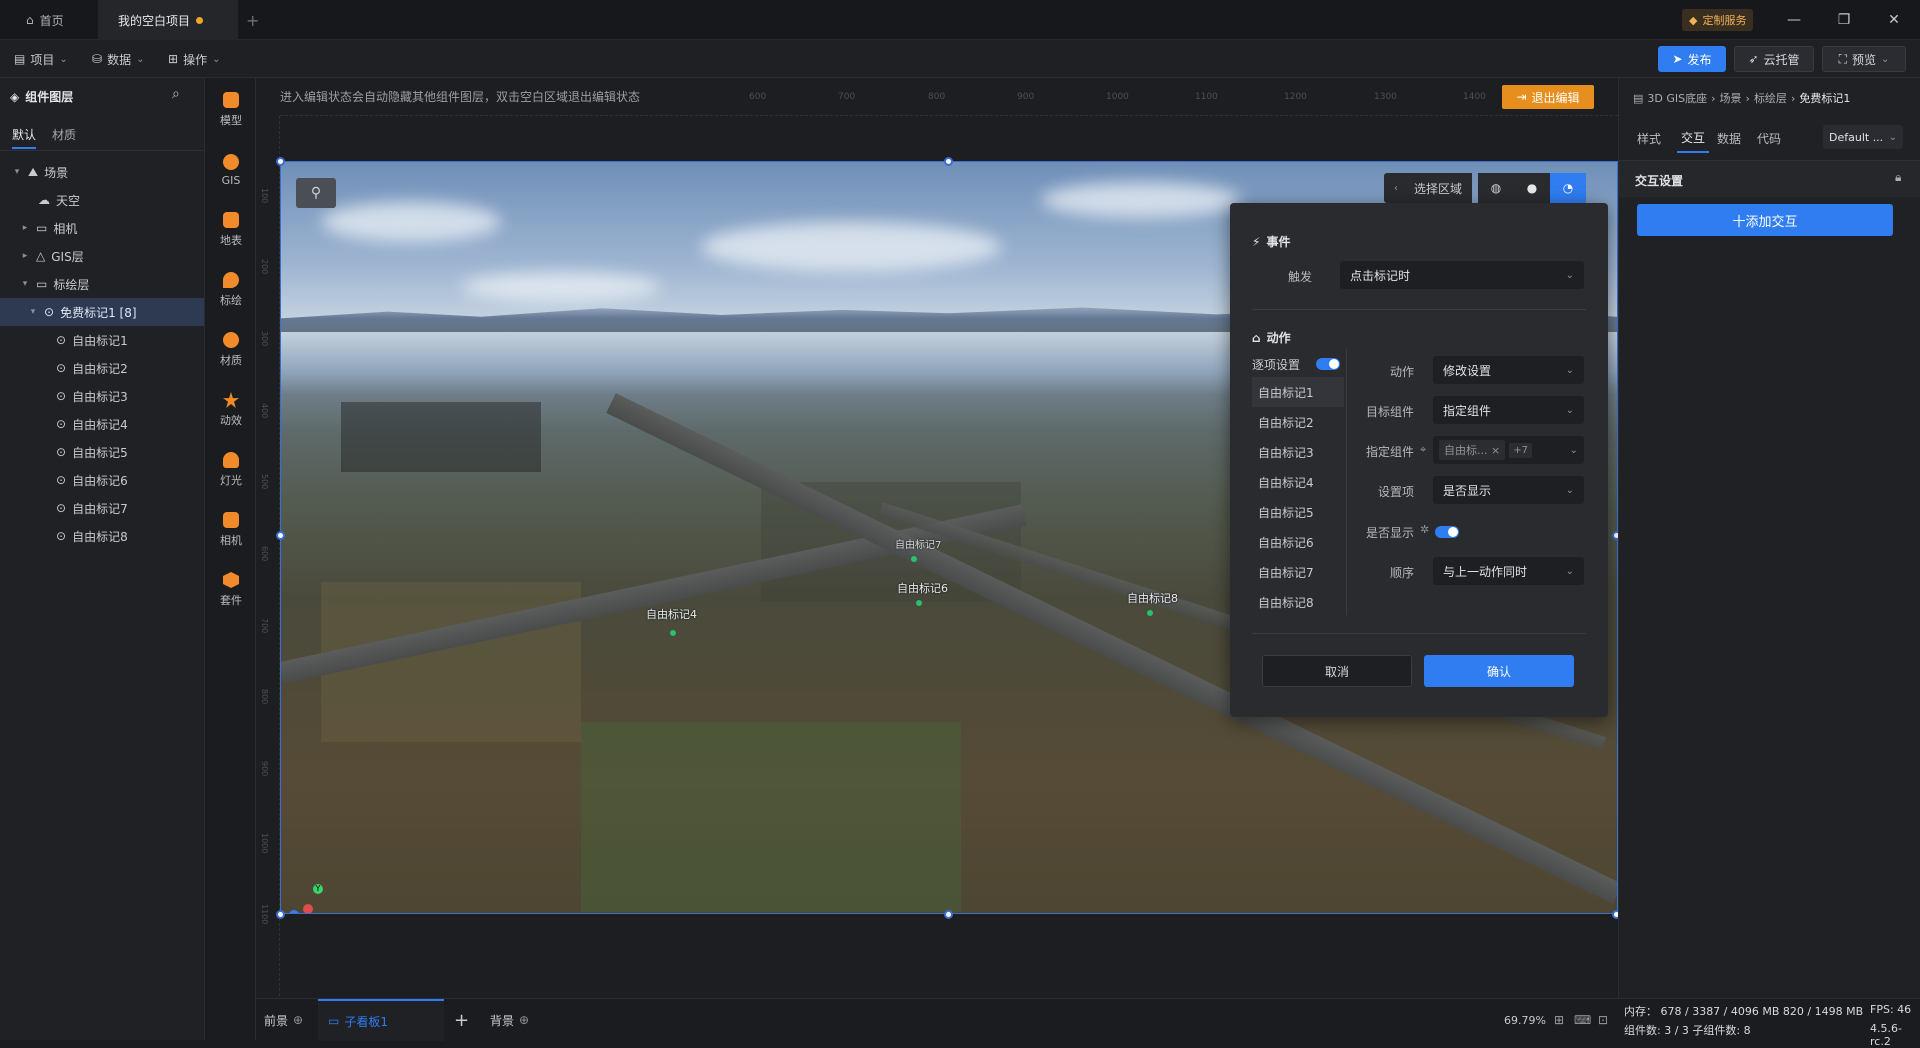  Describe the element at coordinates (509, 1020) in the screenshot. I see `background-tab: 背景 ⊕` at that location.